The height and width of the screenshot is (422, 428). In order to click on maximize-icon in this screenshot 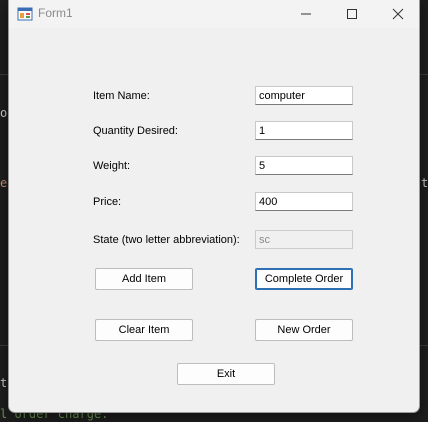, I will do `click(352, 14)`.